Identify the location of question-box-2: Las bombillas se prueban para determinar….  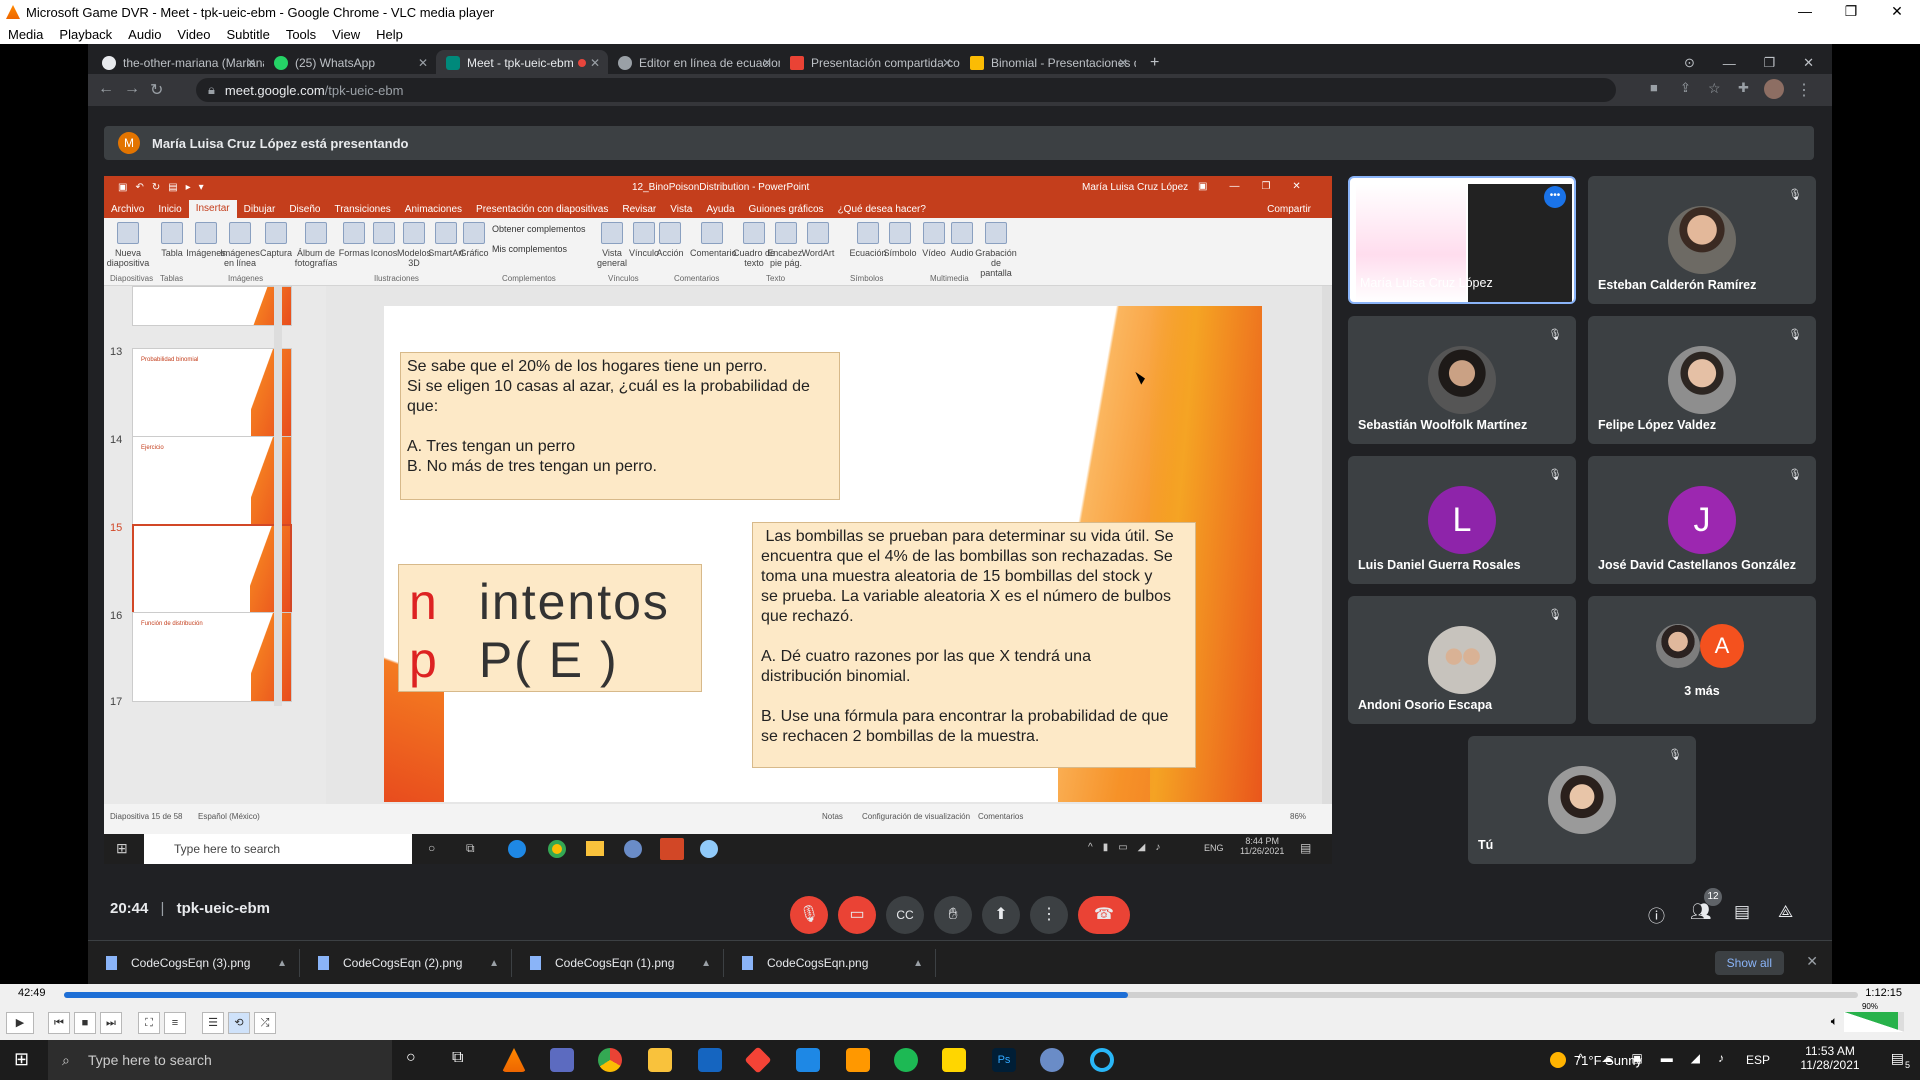
(974, 645).